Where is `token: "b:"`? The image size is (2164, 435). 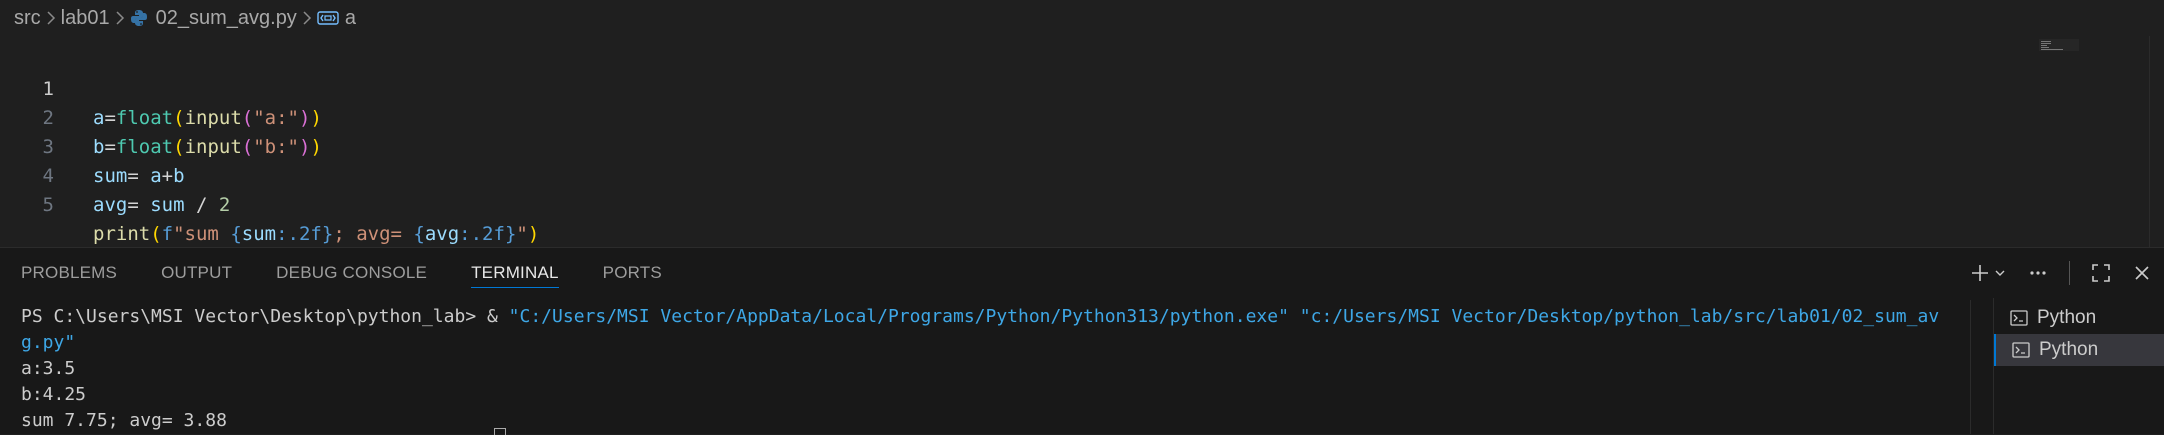
token: "b:" is located at coordinates (276, 147).